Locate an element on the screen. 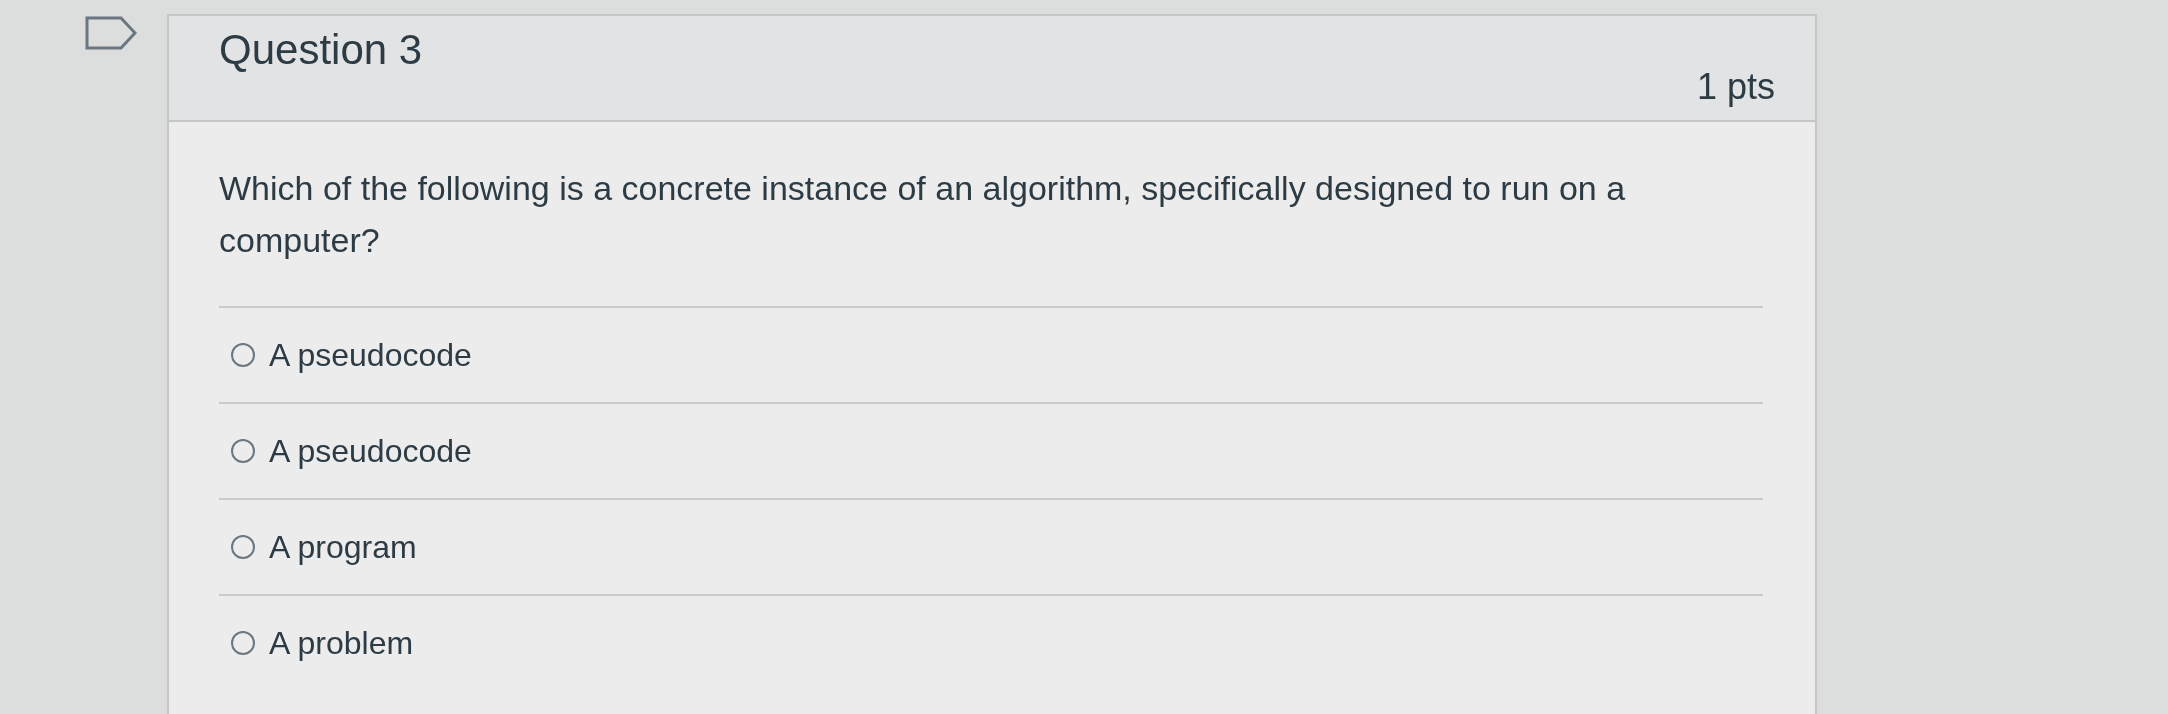 The width and height of the screenshot is (2168, 714). points-label: 1 pts is located at coordinates (1735, 87).